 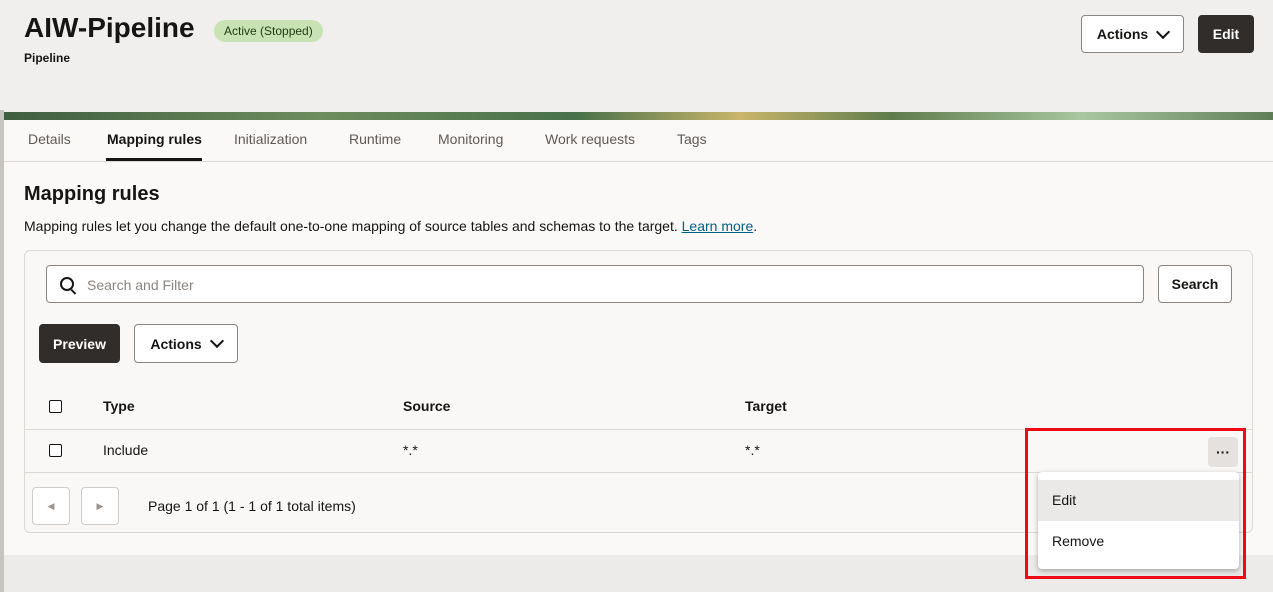 What do you see at coordinates (119, 406) in the screenshot?
I see `column-header-type: Type` at bounding box center [119, 406].